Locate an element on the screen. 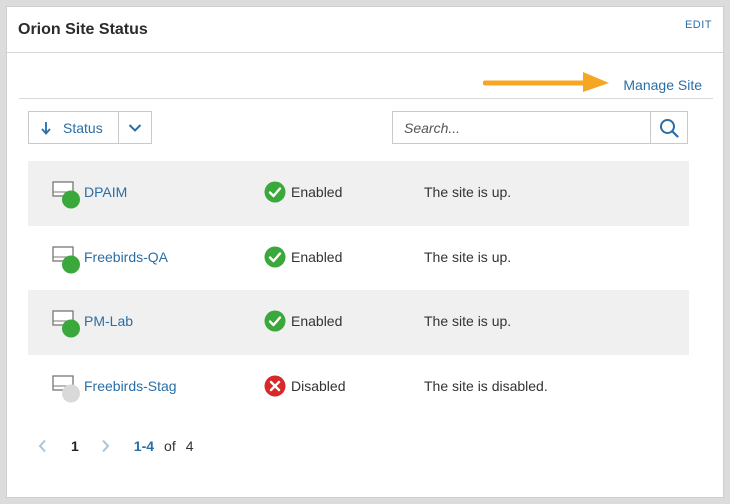 The image size is (730, 504). site-row: Freebirds-QA Enabled The site is up. is located at coordinates (358, 258).